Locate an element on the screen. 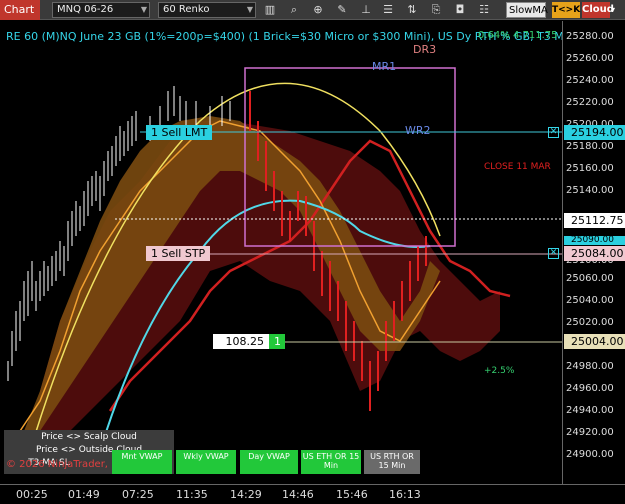  price-tick: 24920.00 is located at coordinates (590, 432).